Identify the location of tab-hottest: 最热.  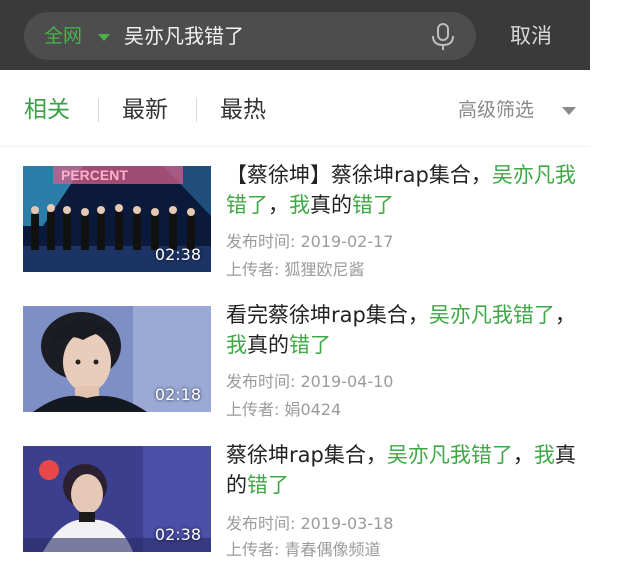
(243, 110).